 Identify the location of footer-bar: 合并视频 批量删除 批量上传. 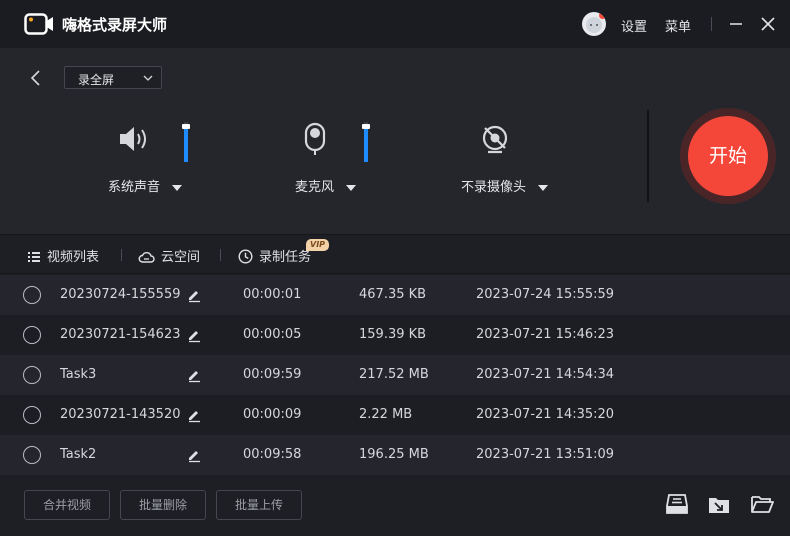
(395, 505).